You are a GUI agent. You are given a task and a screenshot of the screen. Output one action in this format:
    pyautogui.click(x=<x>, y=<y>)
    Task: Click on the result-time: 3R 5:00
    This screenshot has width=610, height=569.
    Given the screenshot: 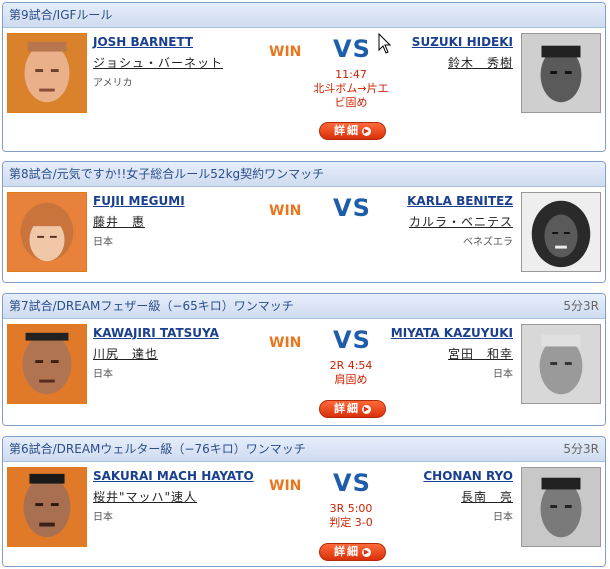 What is the action you would take?
    pyautogui.click(x=351, y=508)
    